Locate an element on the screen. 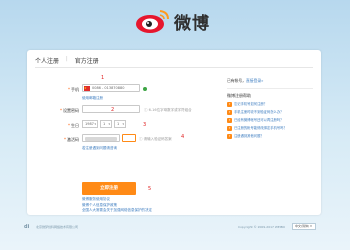 The height and width of the screenshot is (250, 350). faq-item: ? 忘记手机号如何注册？ is located at coordinates (270, 104).